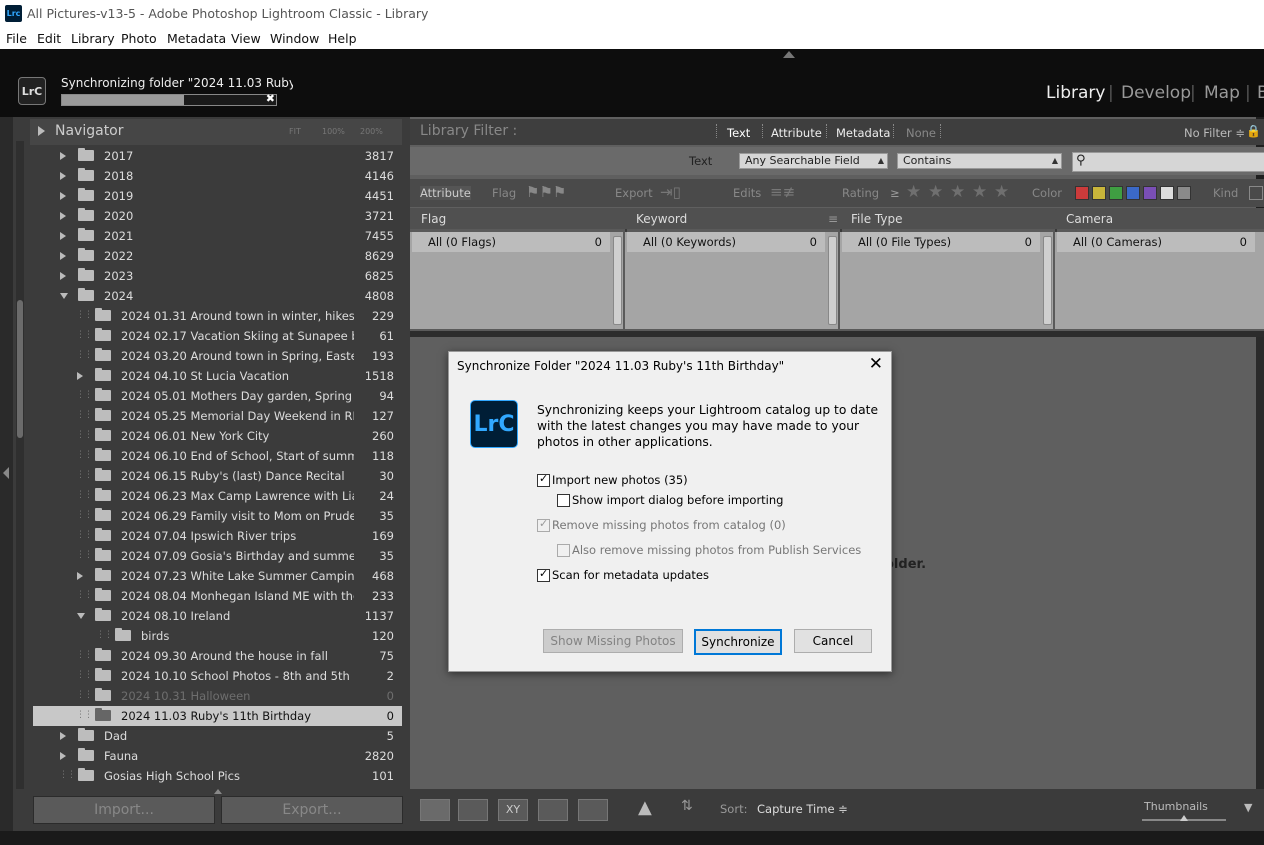 The width and height of the screenshot is (1264, 845). I want to click on zoom-fit: FIT, so click(295, 131).